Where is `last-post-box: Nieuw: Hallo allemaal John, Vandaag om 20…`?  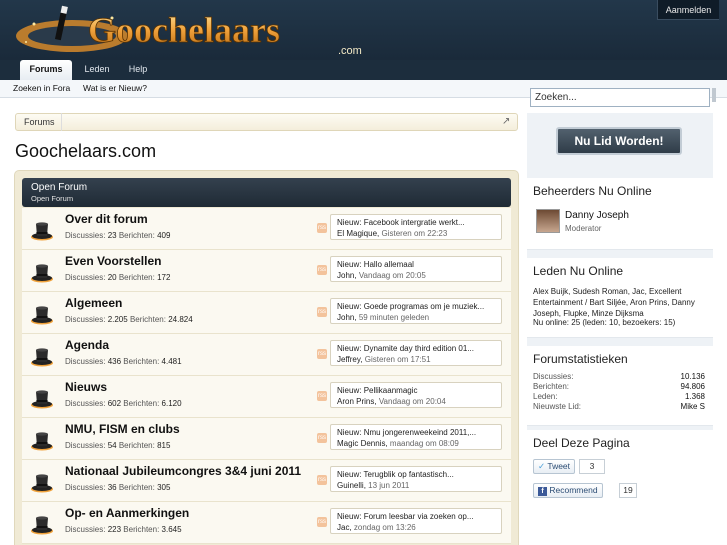 last-post-box: Nieuw: Hallo allemaal John, Vandaag om 20… is located at coordinates (416, 269).